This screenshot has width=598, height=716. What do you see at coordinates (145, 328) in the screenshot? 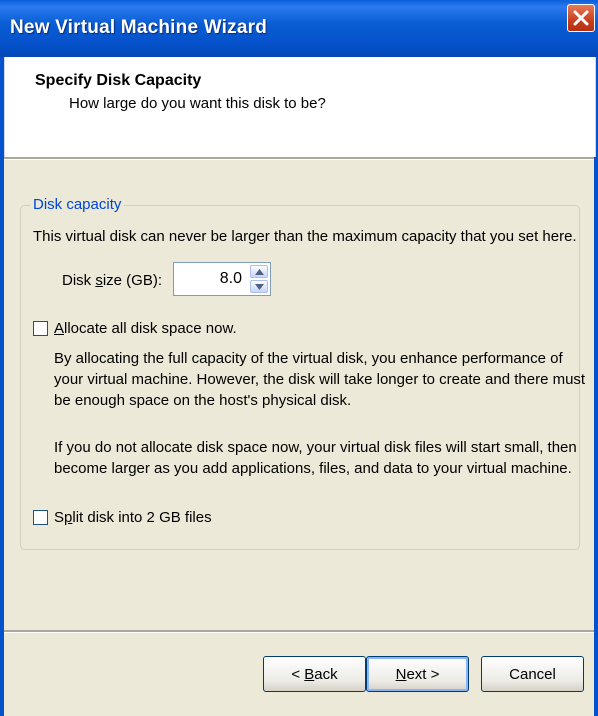
I see `allocate-label: Allocate all disk space now.` at bounding box center [145, 328].